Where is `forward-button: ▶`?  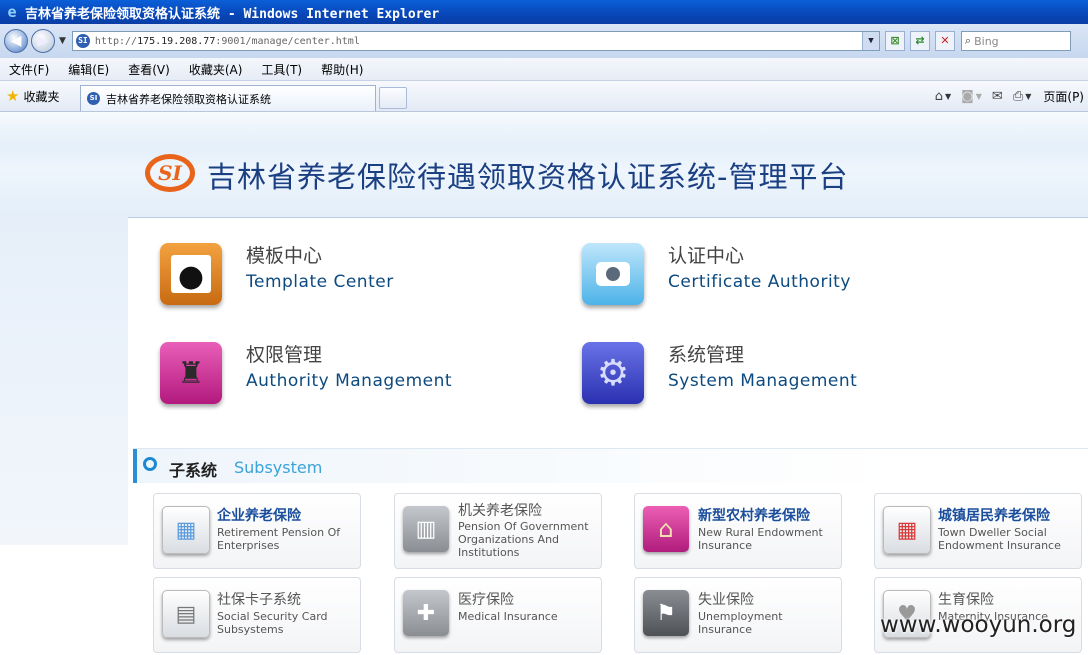 forward-button: ▶ is located at coordinates (43, 41).